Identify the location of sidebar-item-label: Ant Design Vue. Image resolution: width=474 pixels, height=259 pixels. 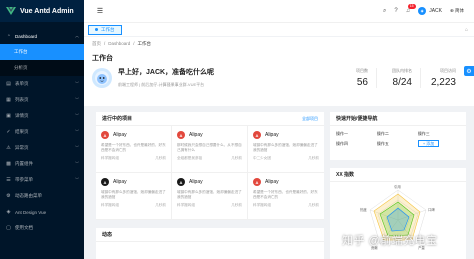
(31, 212).